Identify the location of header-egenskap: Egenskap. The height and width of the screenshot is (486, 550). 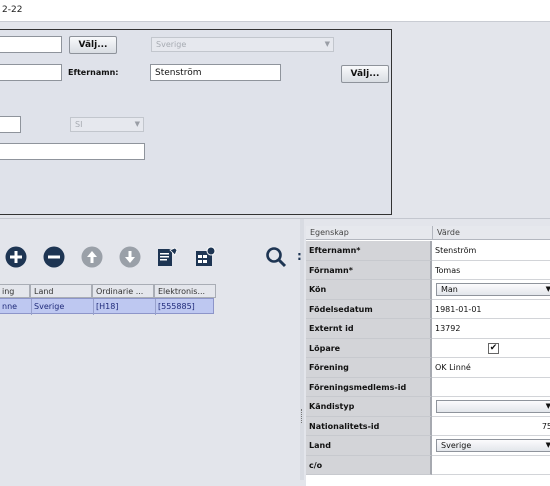
(329, 232).